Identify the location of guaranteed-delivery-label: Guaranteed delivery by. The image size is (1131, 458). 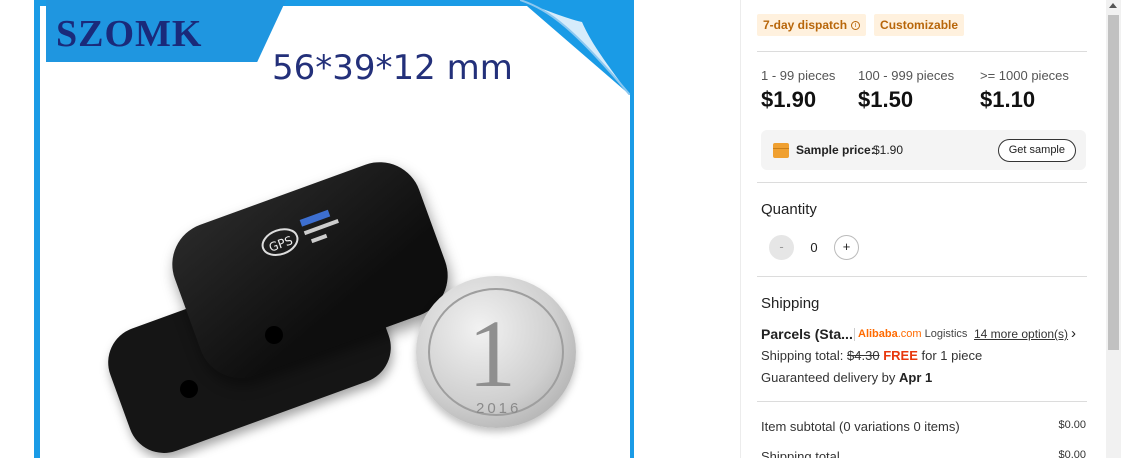
(828, 377).